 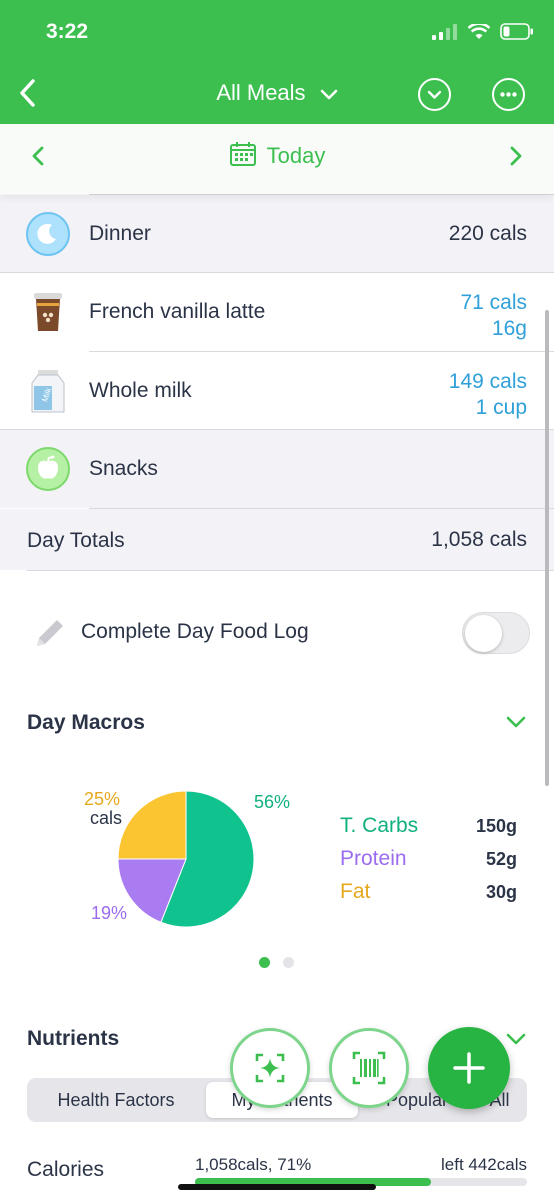 I want to click on milk-carton-icon: Milk, so click(x=48, y=391).